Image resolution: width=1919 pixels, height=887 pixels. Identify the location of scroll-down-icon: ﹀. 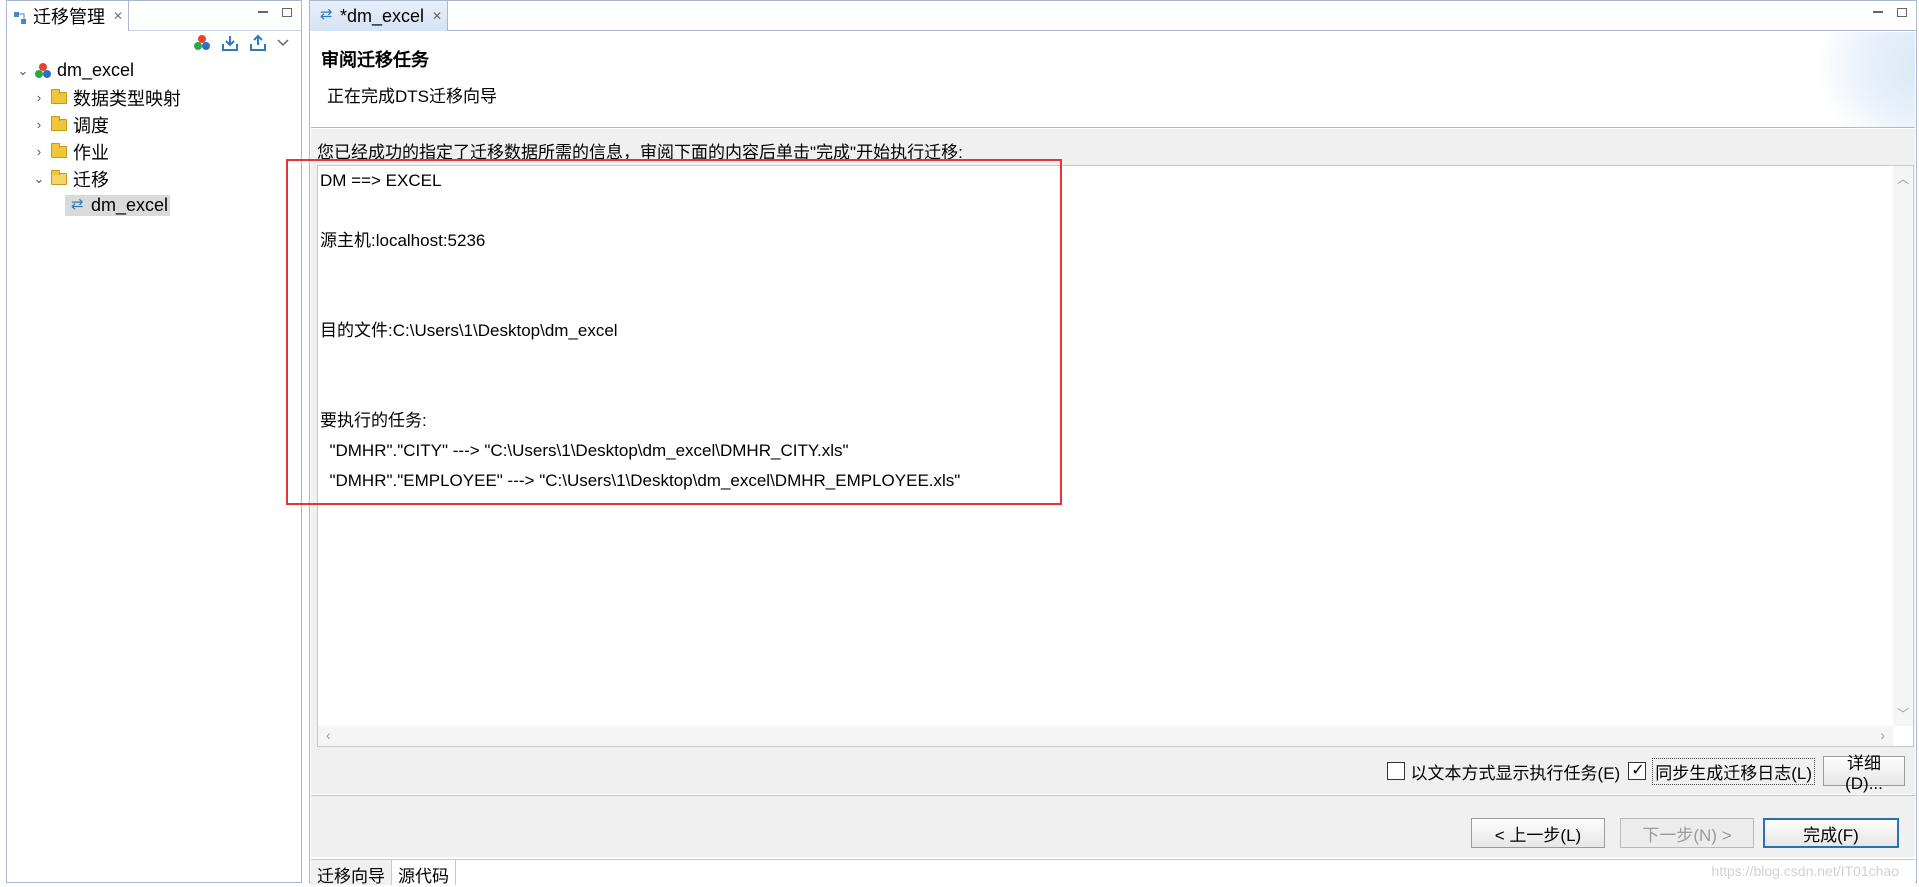
(1903, 713).